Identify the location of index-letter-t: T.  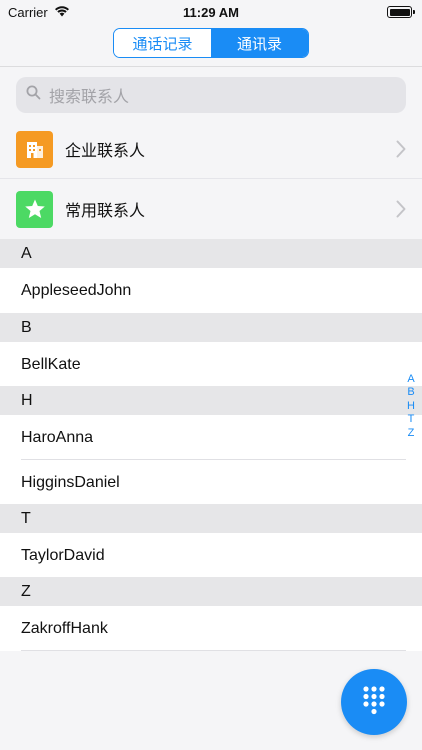
(411, 419).